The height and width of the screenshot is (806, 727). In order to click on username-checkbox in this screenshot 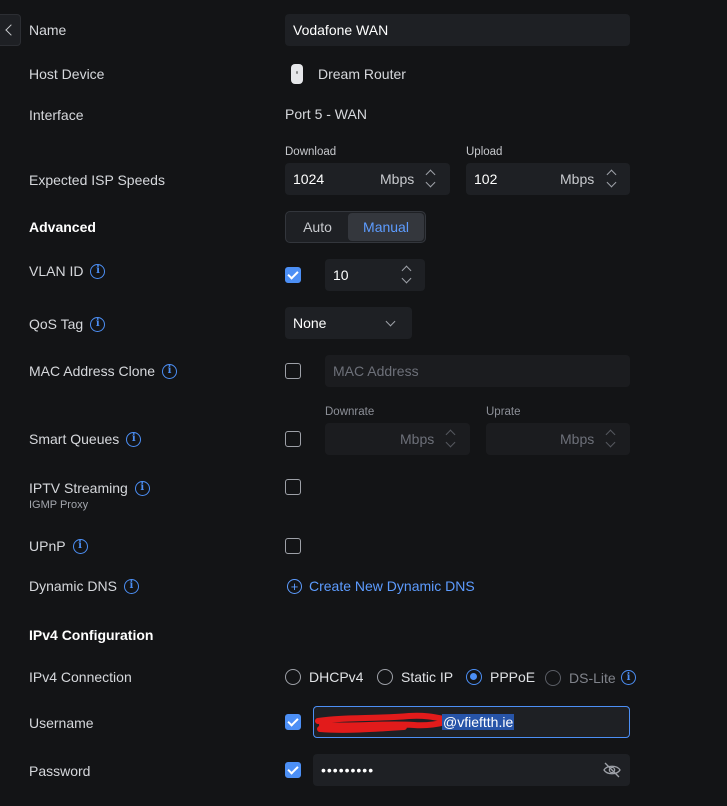, I will do `click(293, 722)`.